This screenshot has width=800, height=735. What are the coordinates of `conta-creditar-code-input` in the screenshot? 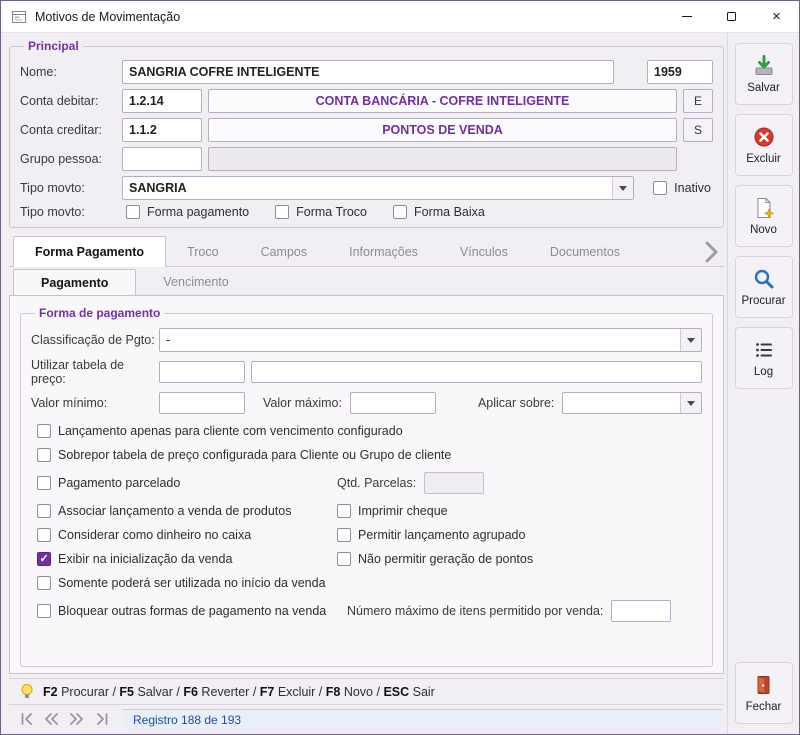 It's located at (162, 130).